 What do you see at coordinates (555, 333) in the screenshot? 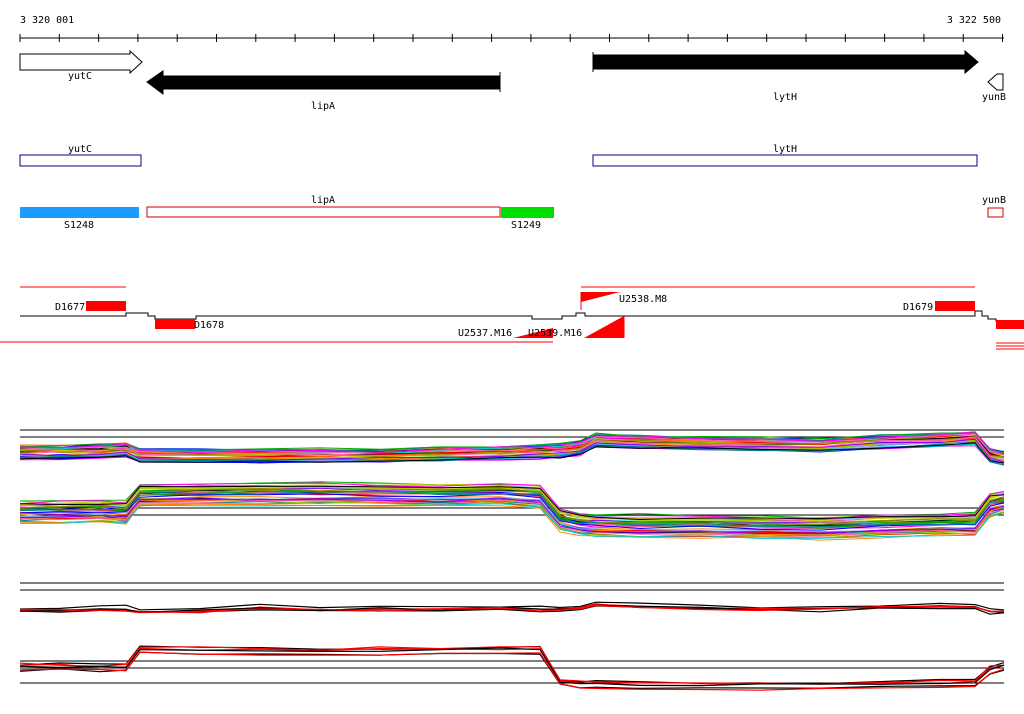
I see `svg-text: U2539.M16` at bounding box center [555, 333].